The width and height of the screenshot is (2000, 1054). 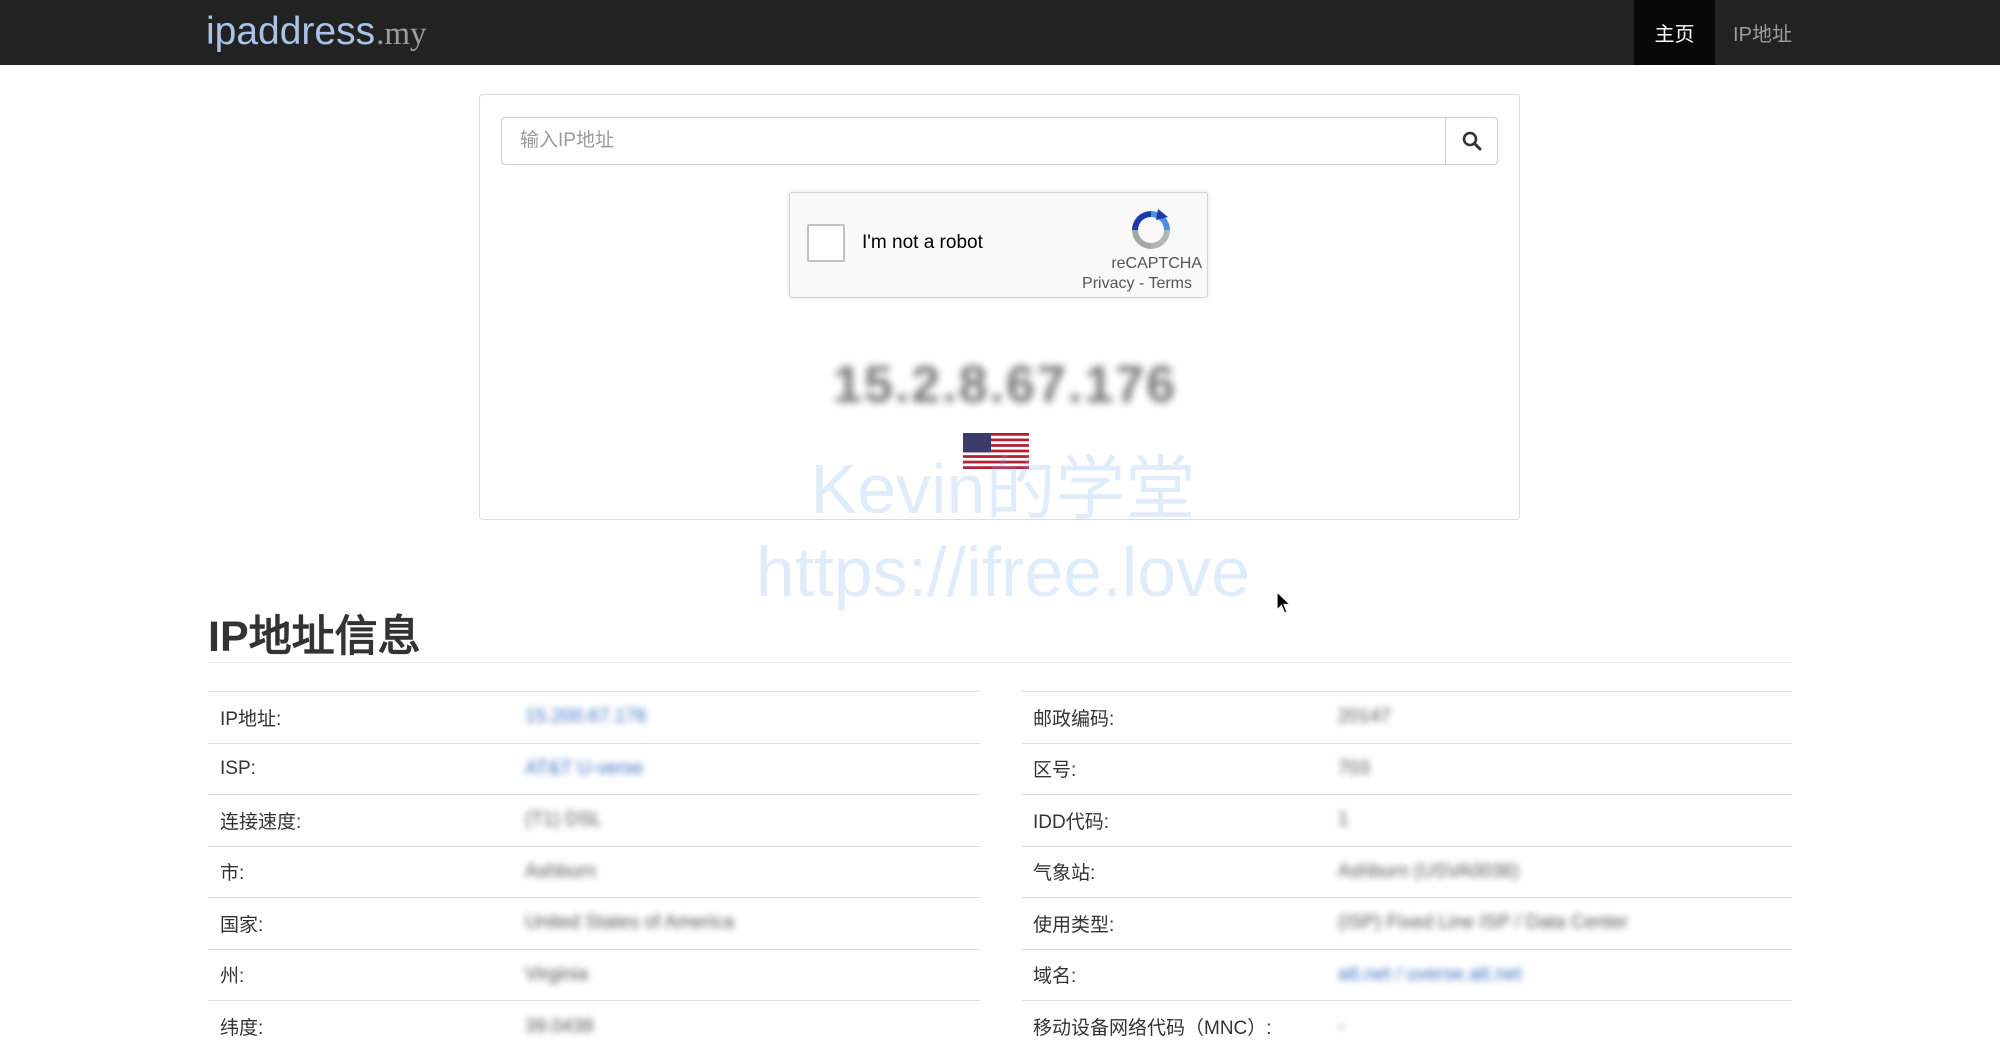 I want to click on table-row: 域名: att.net / uverse.att.net, so click(x=1406, y=975).